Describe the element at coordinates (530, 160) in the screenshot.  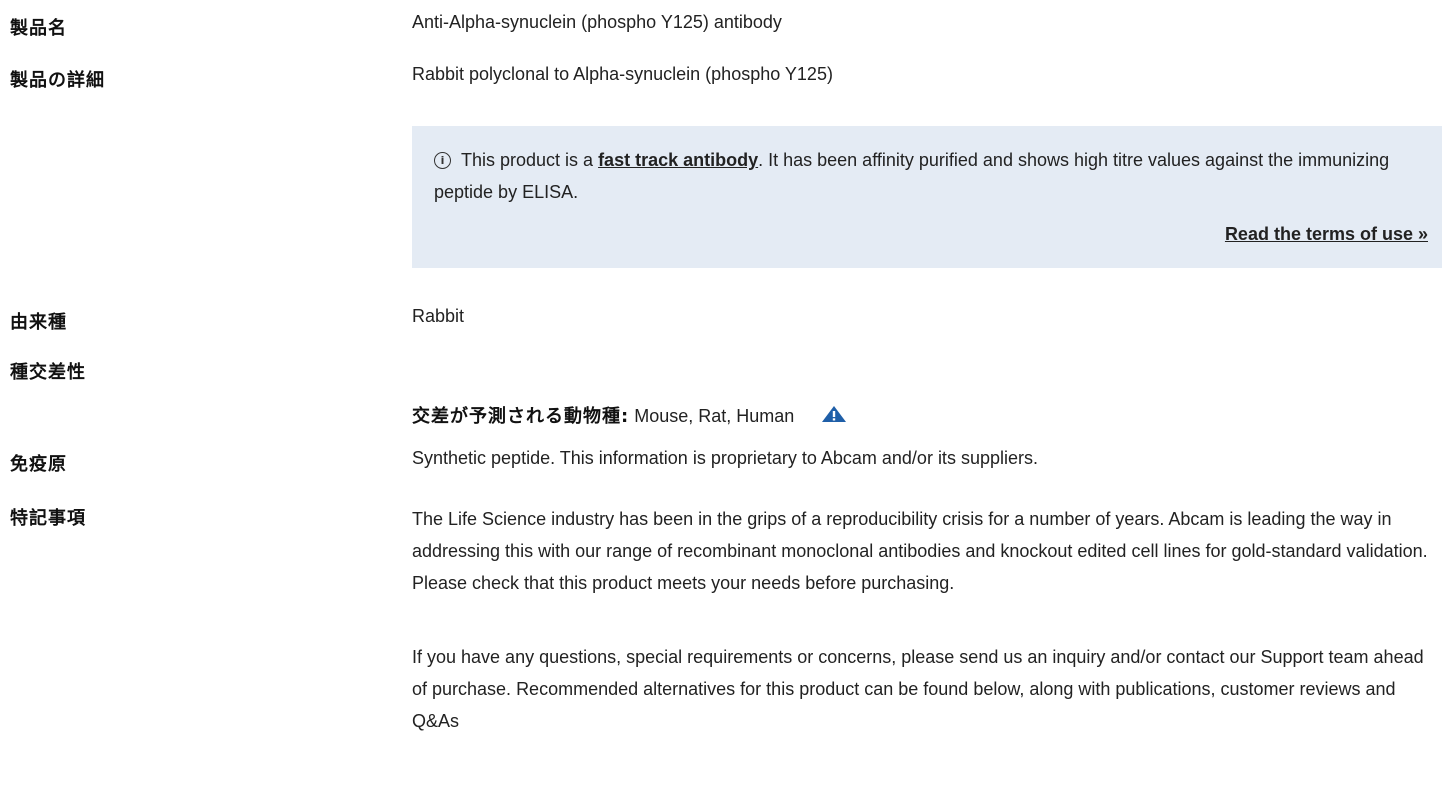
I see `notice-prefix: This product is a` at that location.